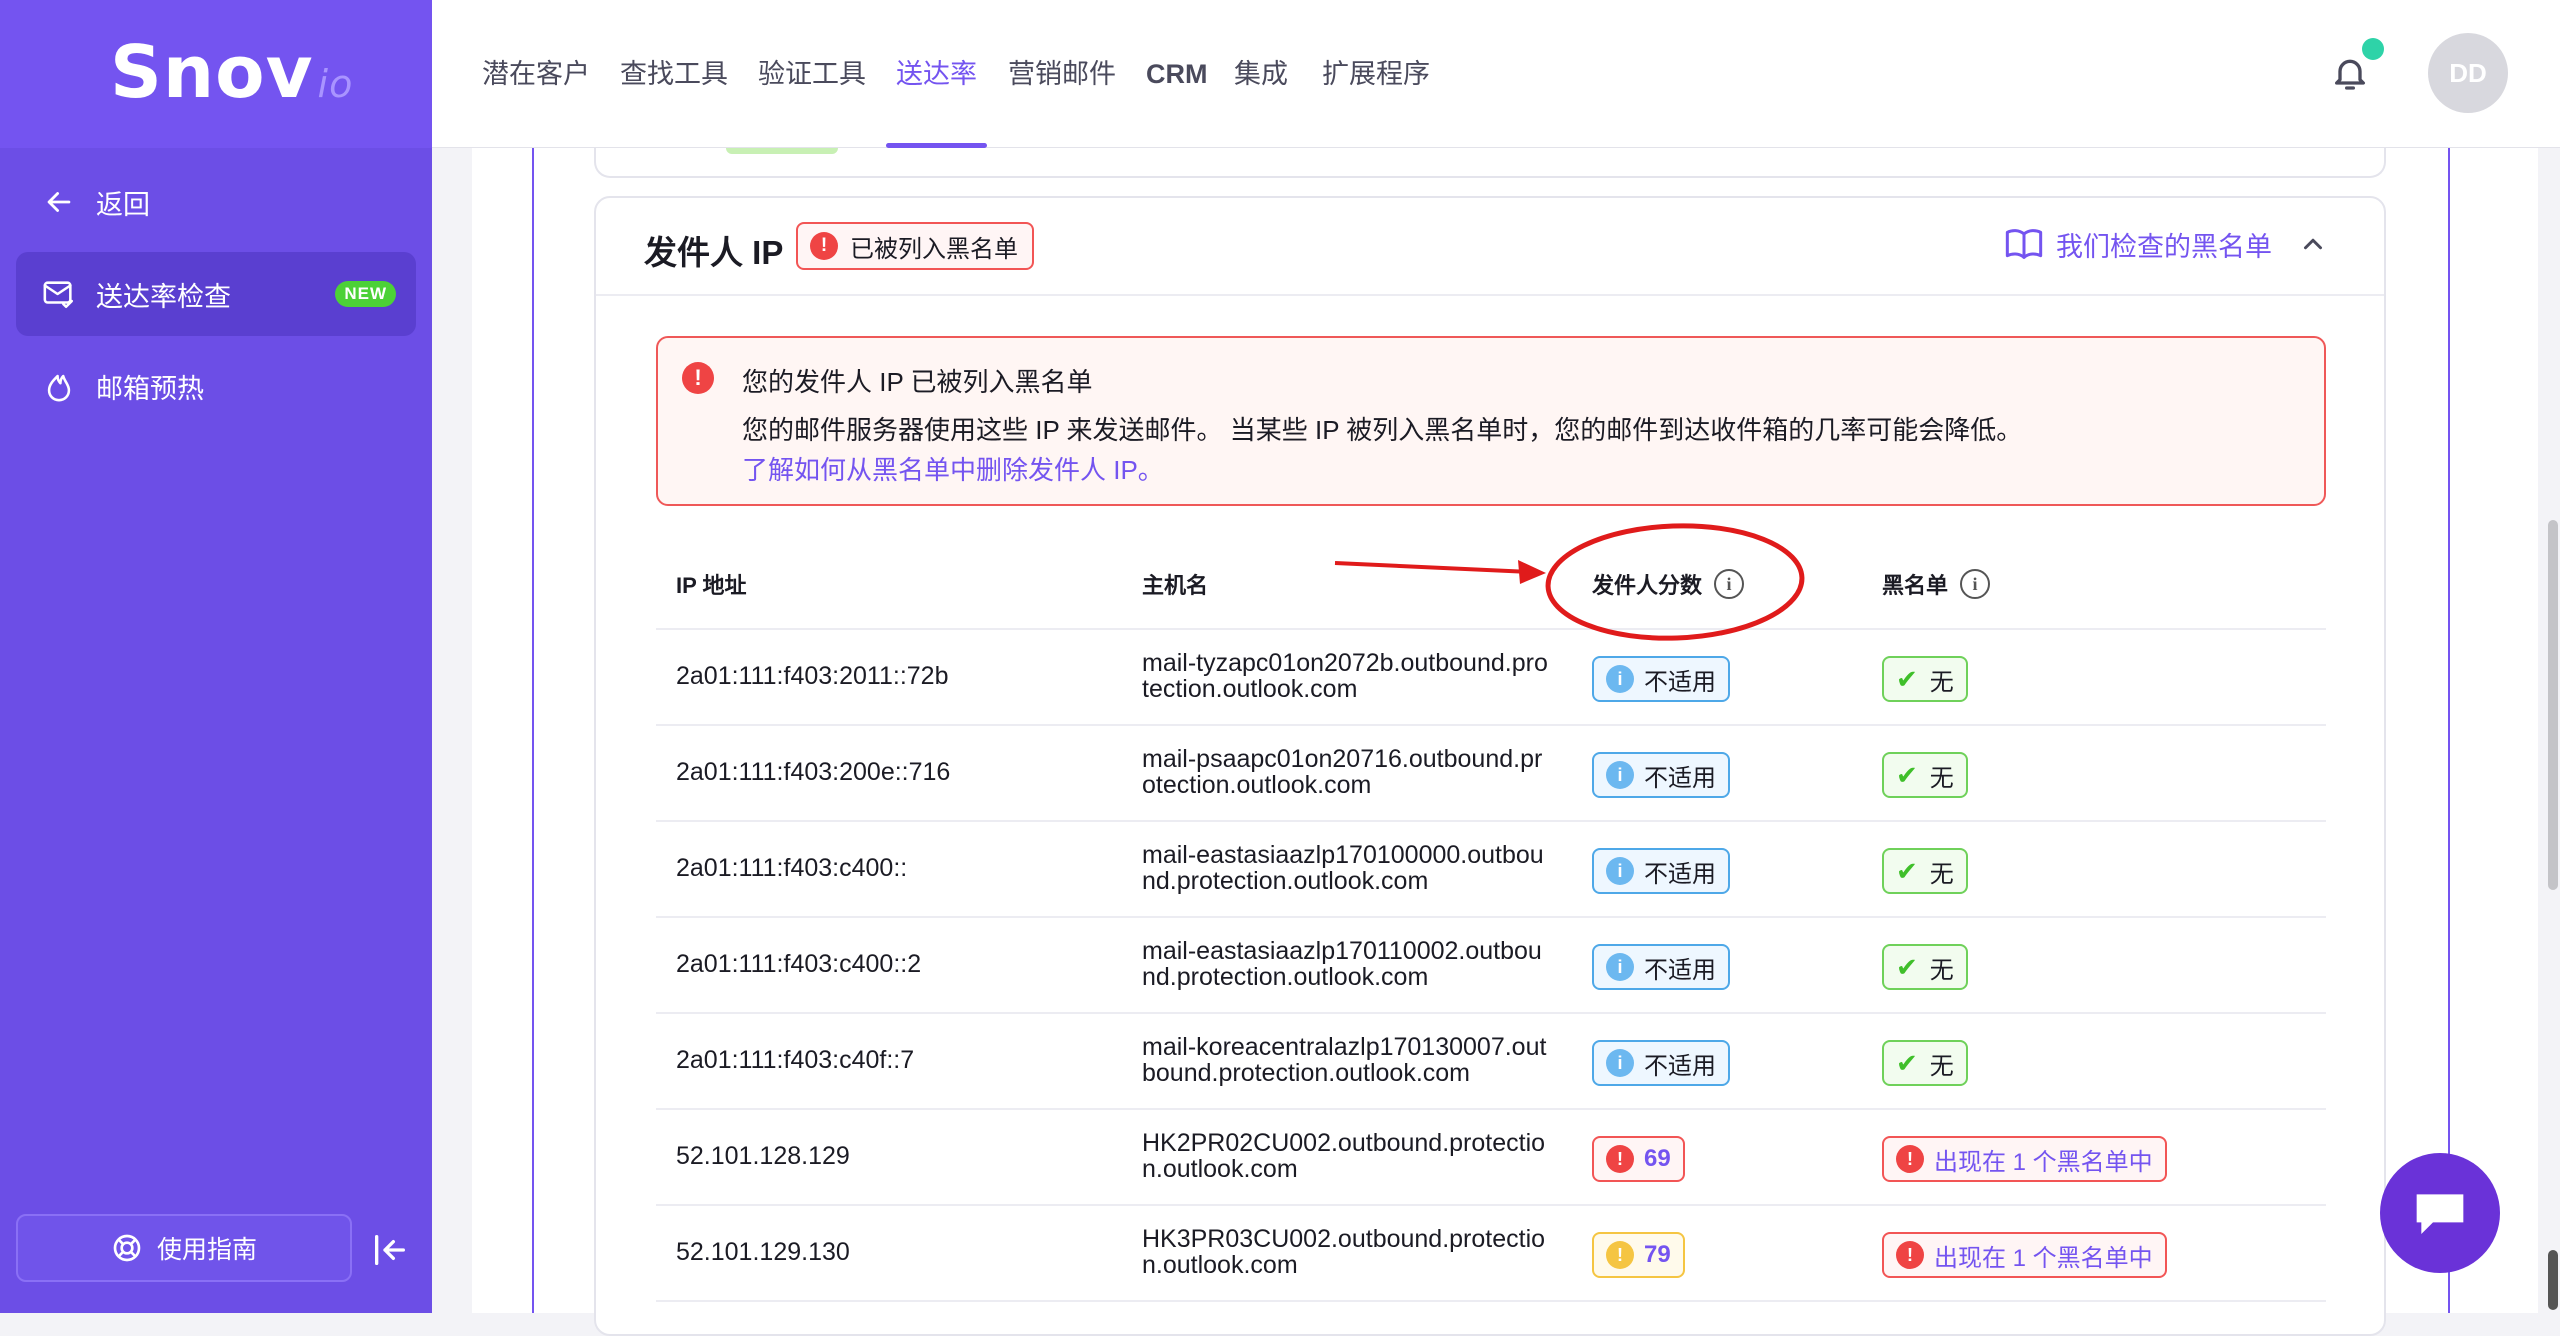 The width and height of the screenshot is (2560, 1336). What do you see at coordinates (799, 964) in the screenshot?
I see `ip-address: 2a01:111:f403:c400::2` at bounding box center [799, 964].